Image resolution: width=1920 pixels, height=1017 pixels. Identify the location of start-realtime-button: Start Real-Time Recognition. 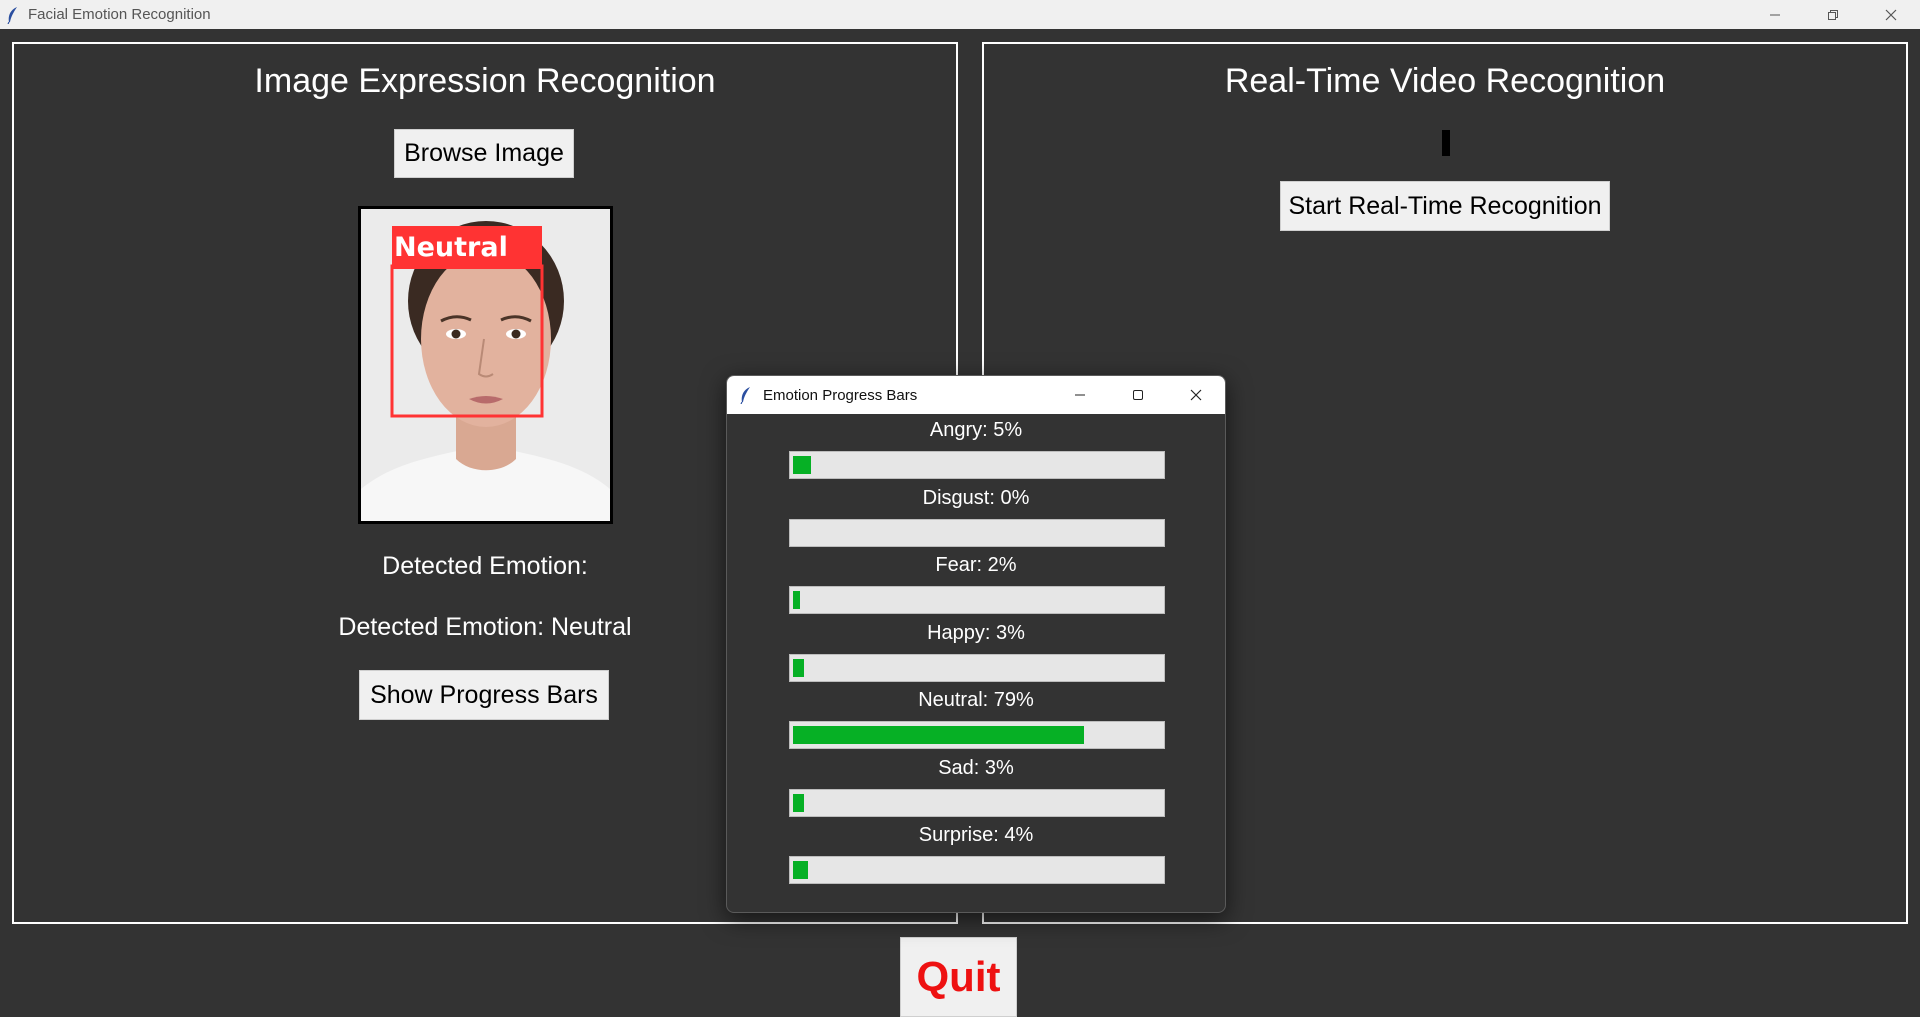
(1445, 206).